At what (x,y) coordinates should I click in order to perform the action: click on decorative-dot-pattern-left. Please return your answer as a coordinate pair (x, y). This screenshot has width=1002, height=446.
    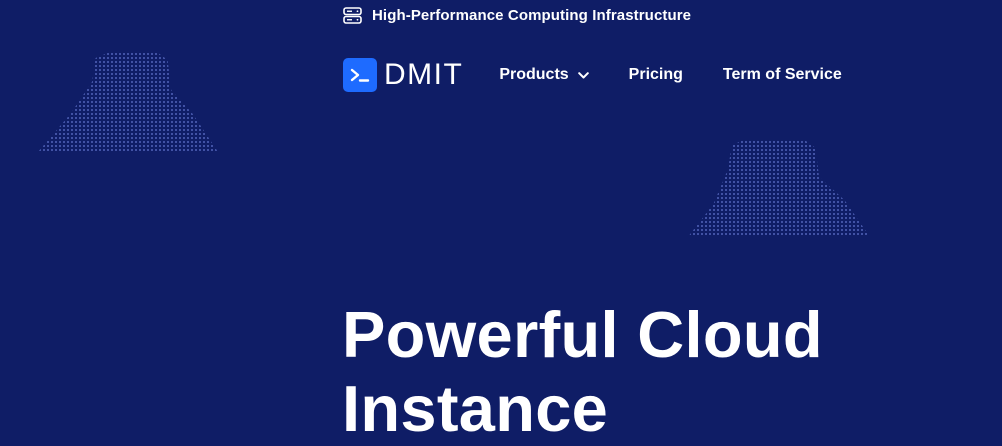
    Looking at the image, I should click on (128, 102).